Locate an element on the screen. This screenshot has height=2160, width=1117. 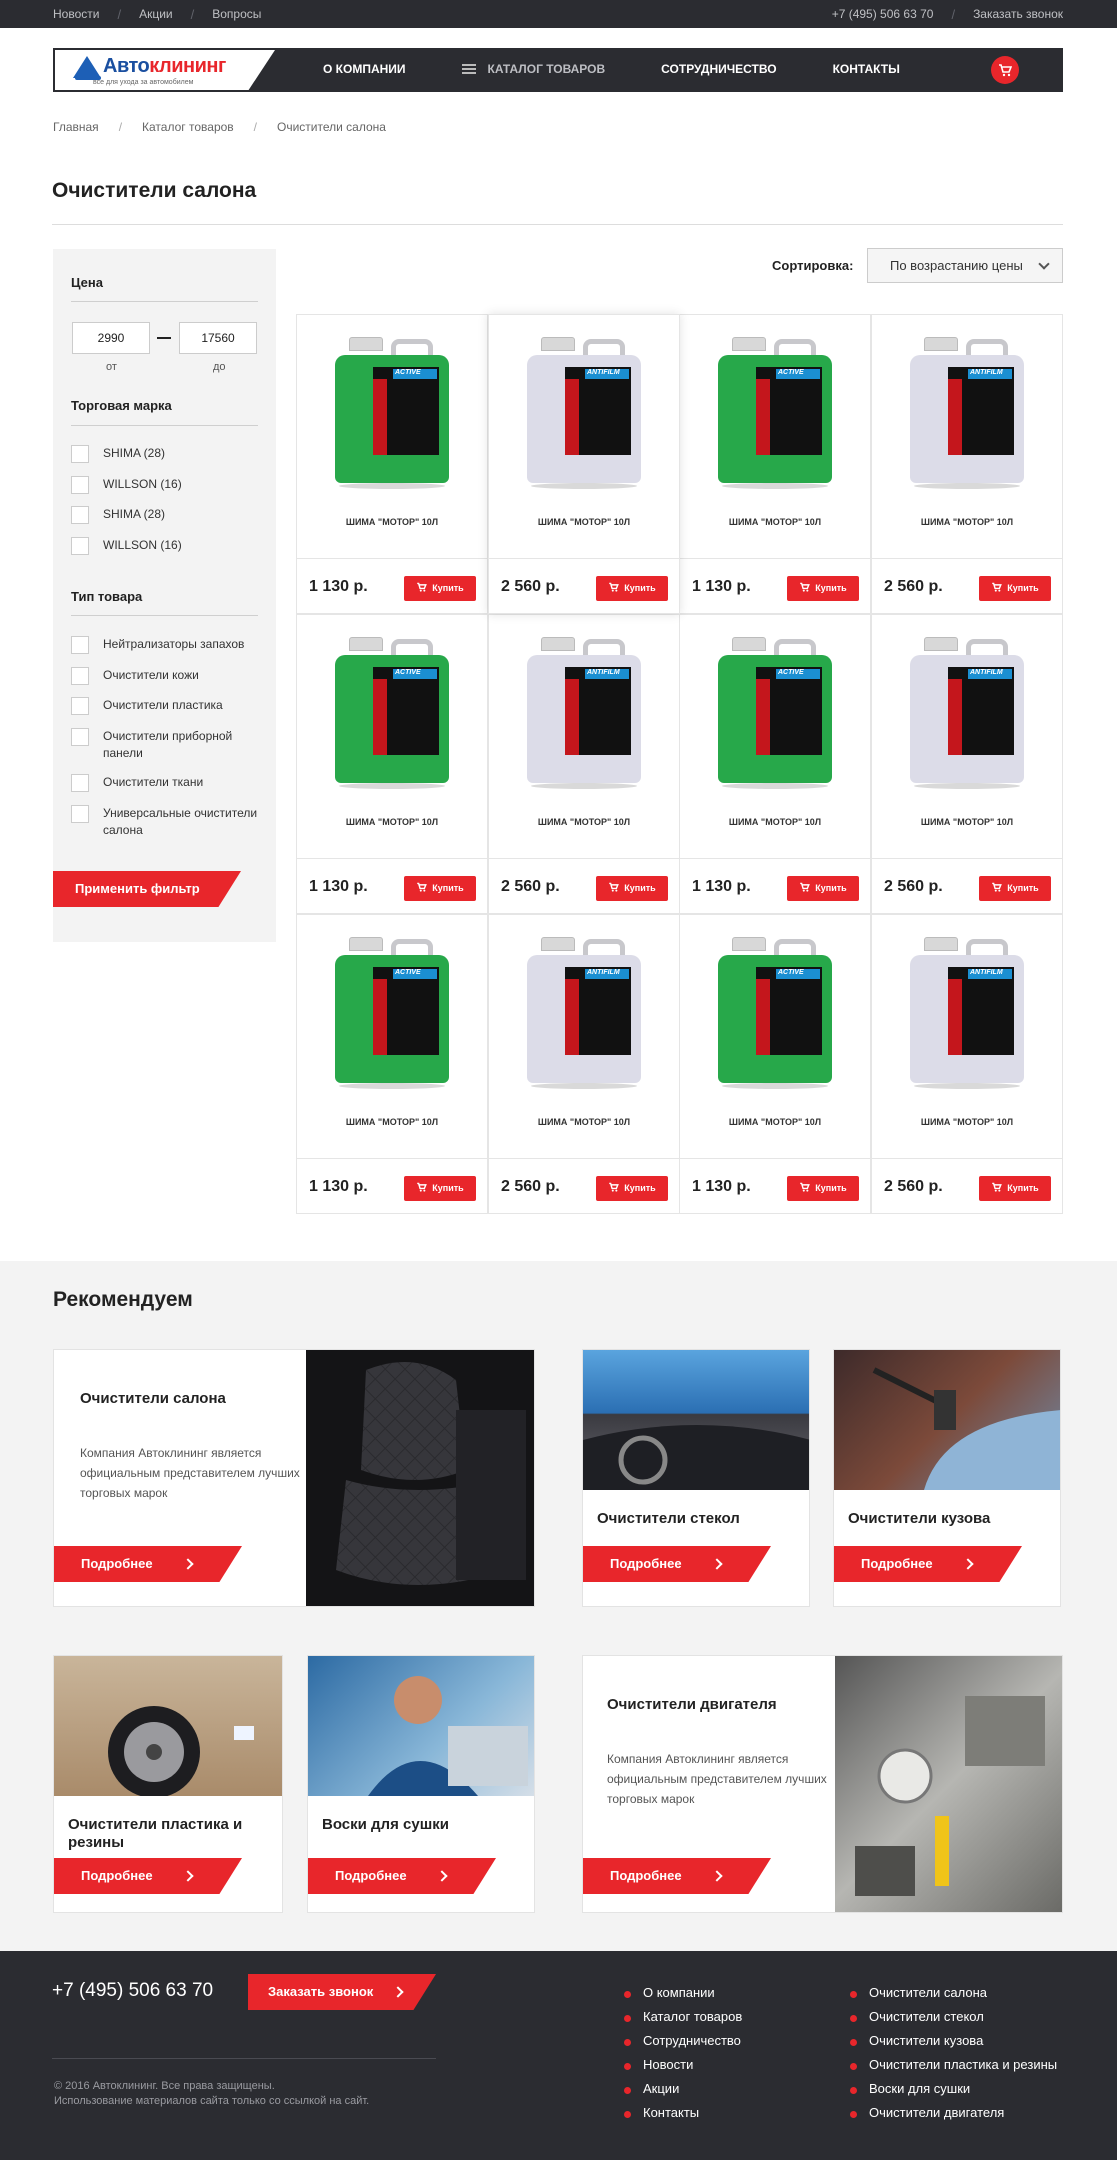
type-checkbox: Очистители ткани is located at coordinates (137, 783).